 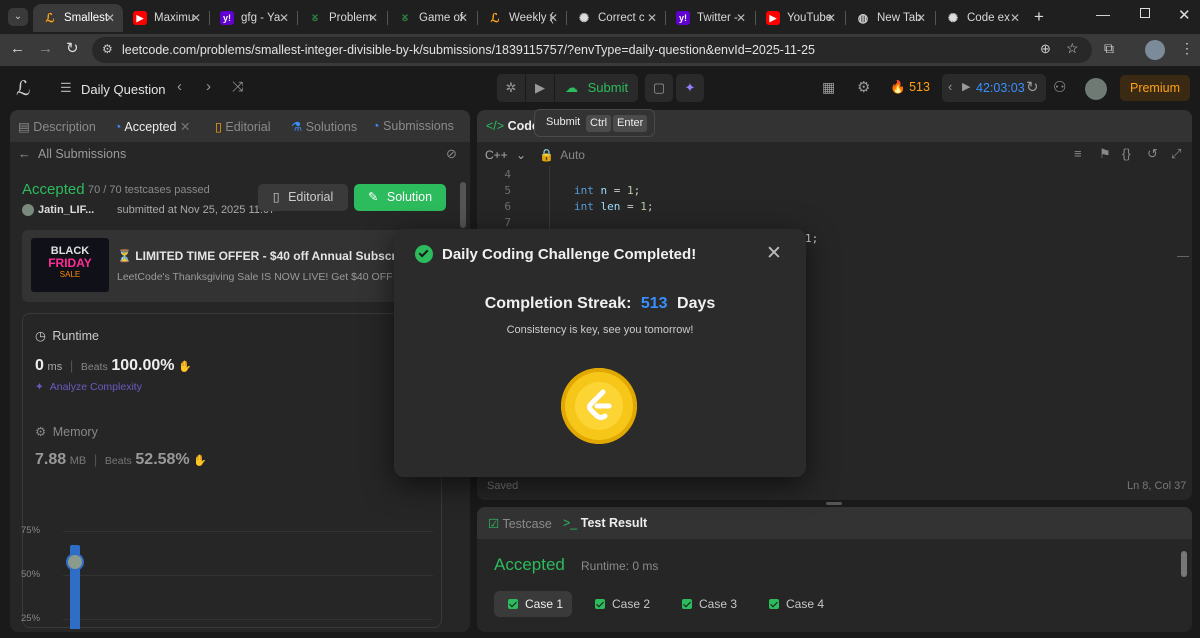 What do you see at coordinates (710, 18) in the screenshot?
I see `browser-tab-7: y! Twitter - ✕` at bounding box center [710, 18].